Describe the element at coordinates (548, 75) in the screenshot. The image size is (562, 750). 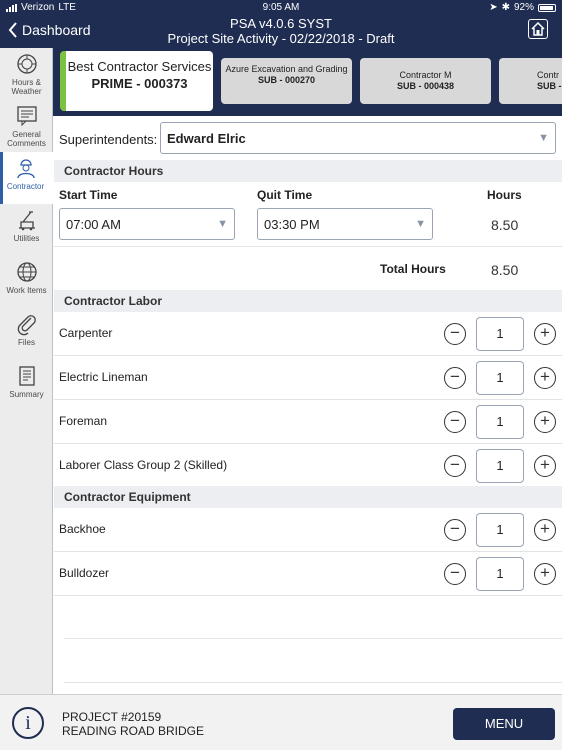
I see `contractor-tab-name: Contr` at that location.